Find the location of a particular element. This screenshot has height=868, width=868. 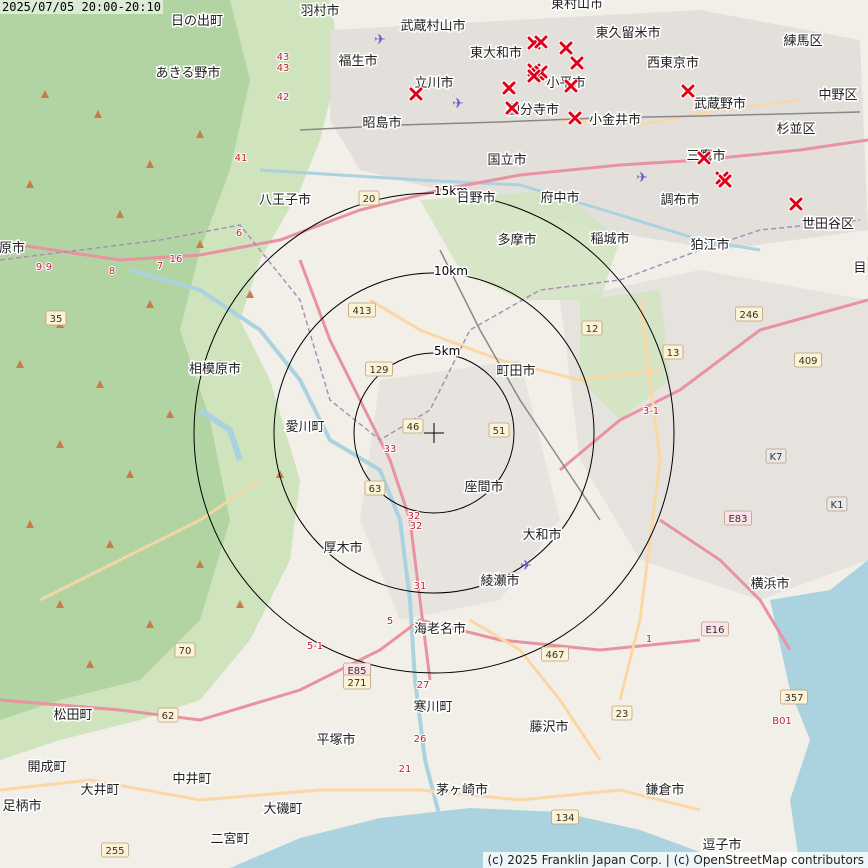

city-label: 大井町 is located at coordinates (99, 790).